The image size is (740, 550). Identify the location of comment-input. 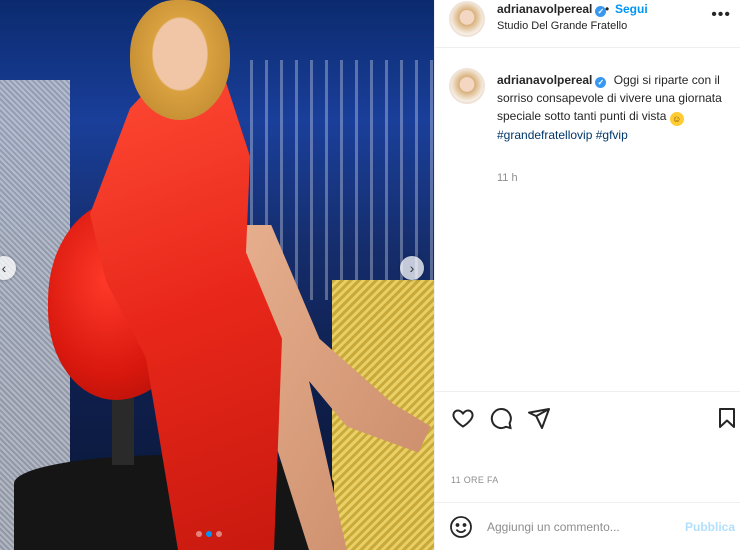
(582, 527).